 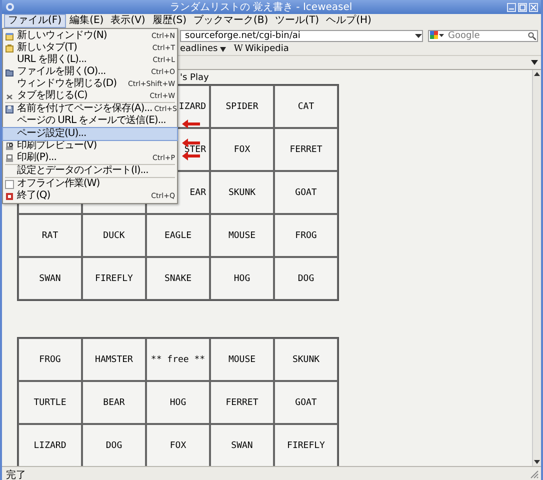 What do you see at coordinates (9, 48) in the screenshot?
I see `tab-icon` at bounding box center [9, 48].